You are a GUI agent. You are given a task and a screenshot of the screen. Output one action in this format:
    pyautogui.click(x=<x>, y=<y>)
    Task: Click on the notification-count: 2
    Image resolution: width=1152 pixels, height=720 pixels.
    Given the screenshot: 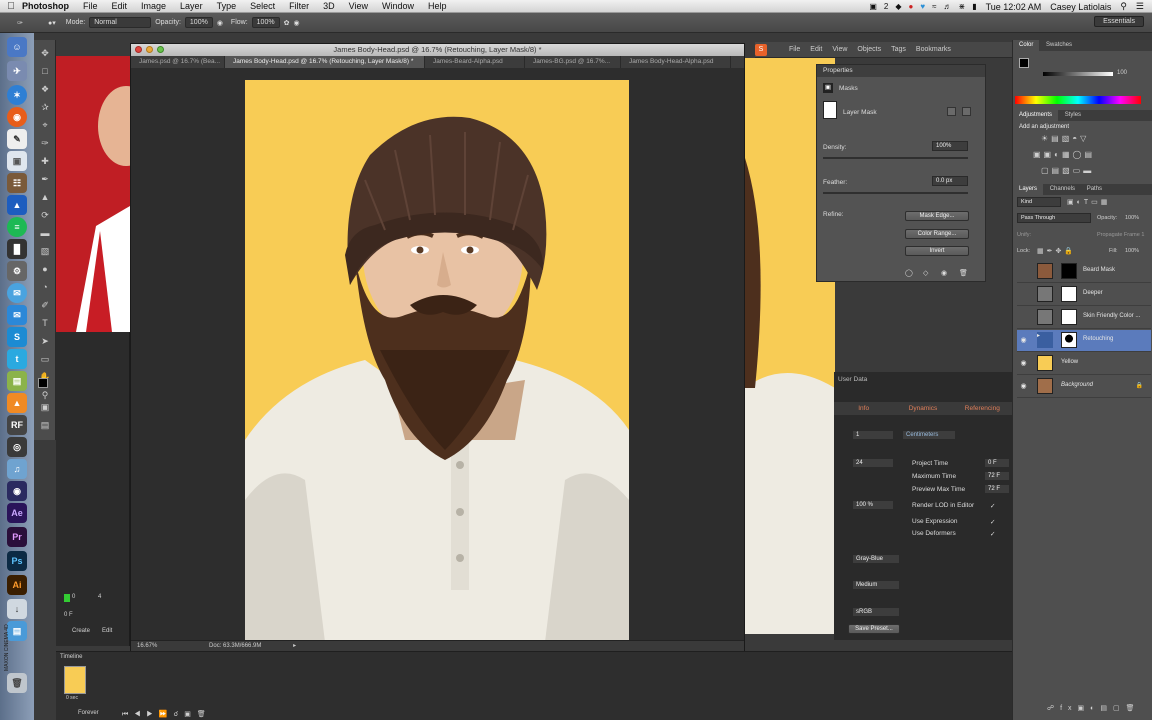 What is the action you would take?
    pyautogui.click(x=886, y=6)
    